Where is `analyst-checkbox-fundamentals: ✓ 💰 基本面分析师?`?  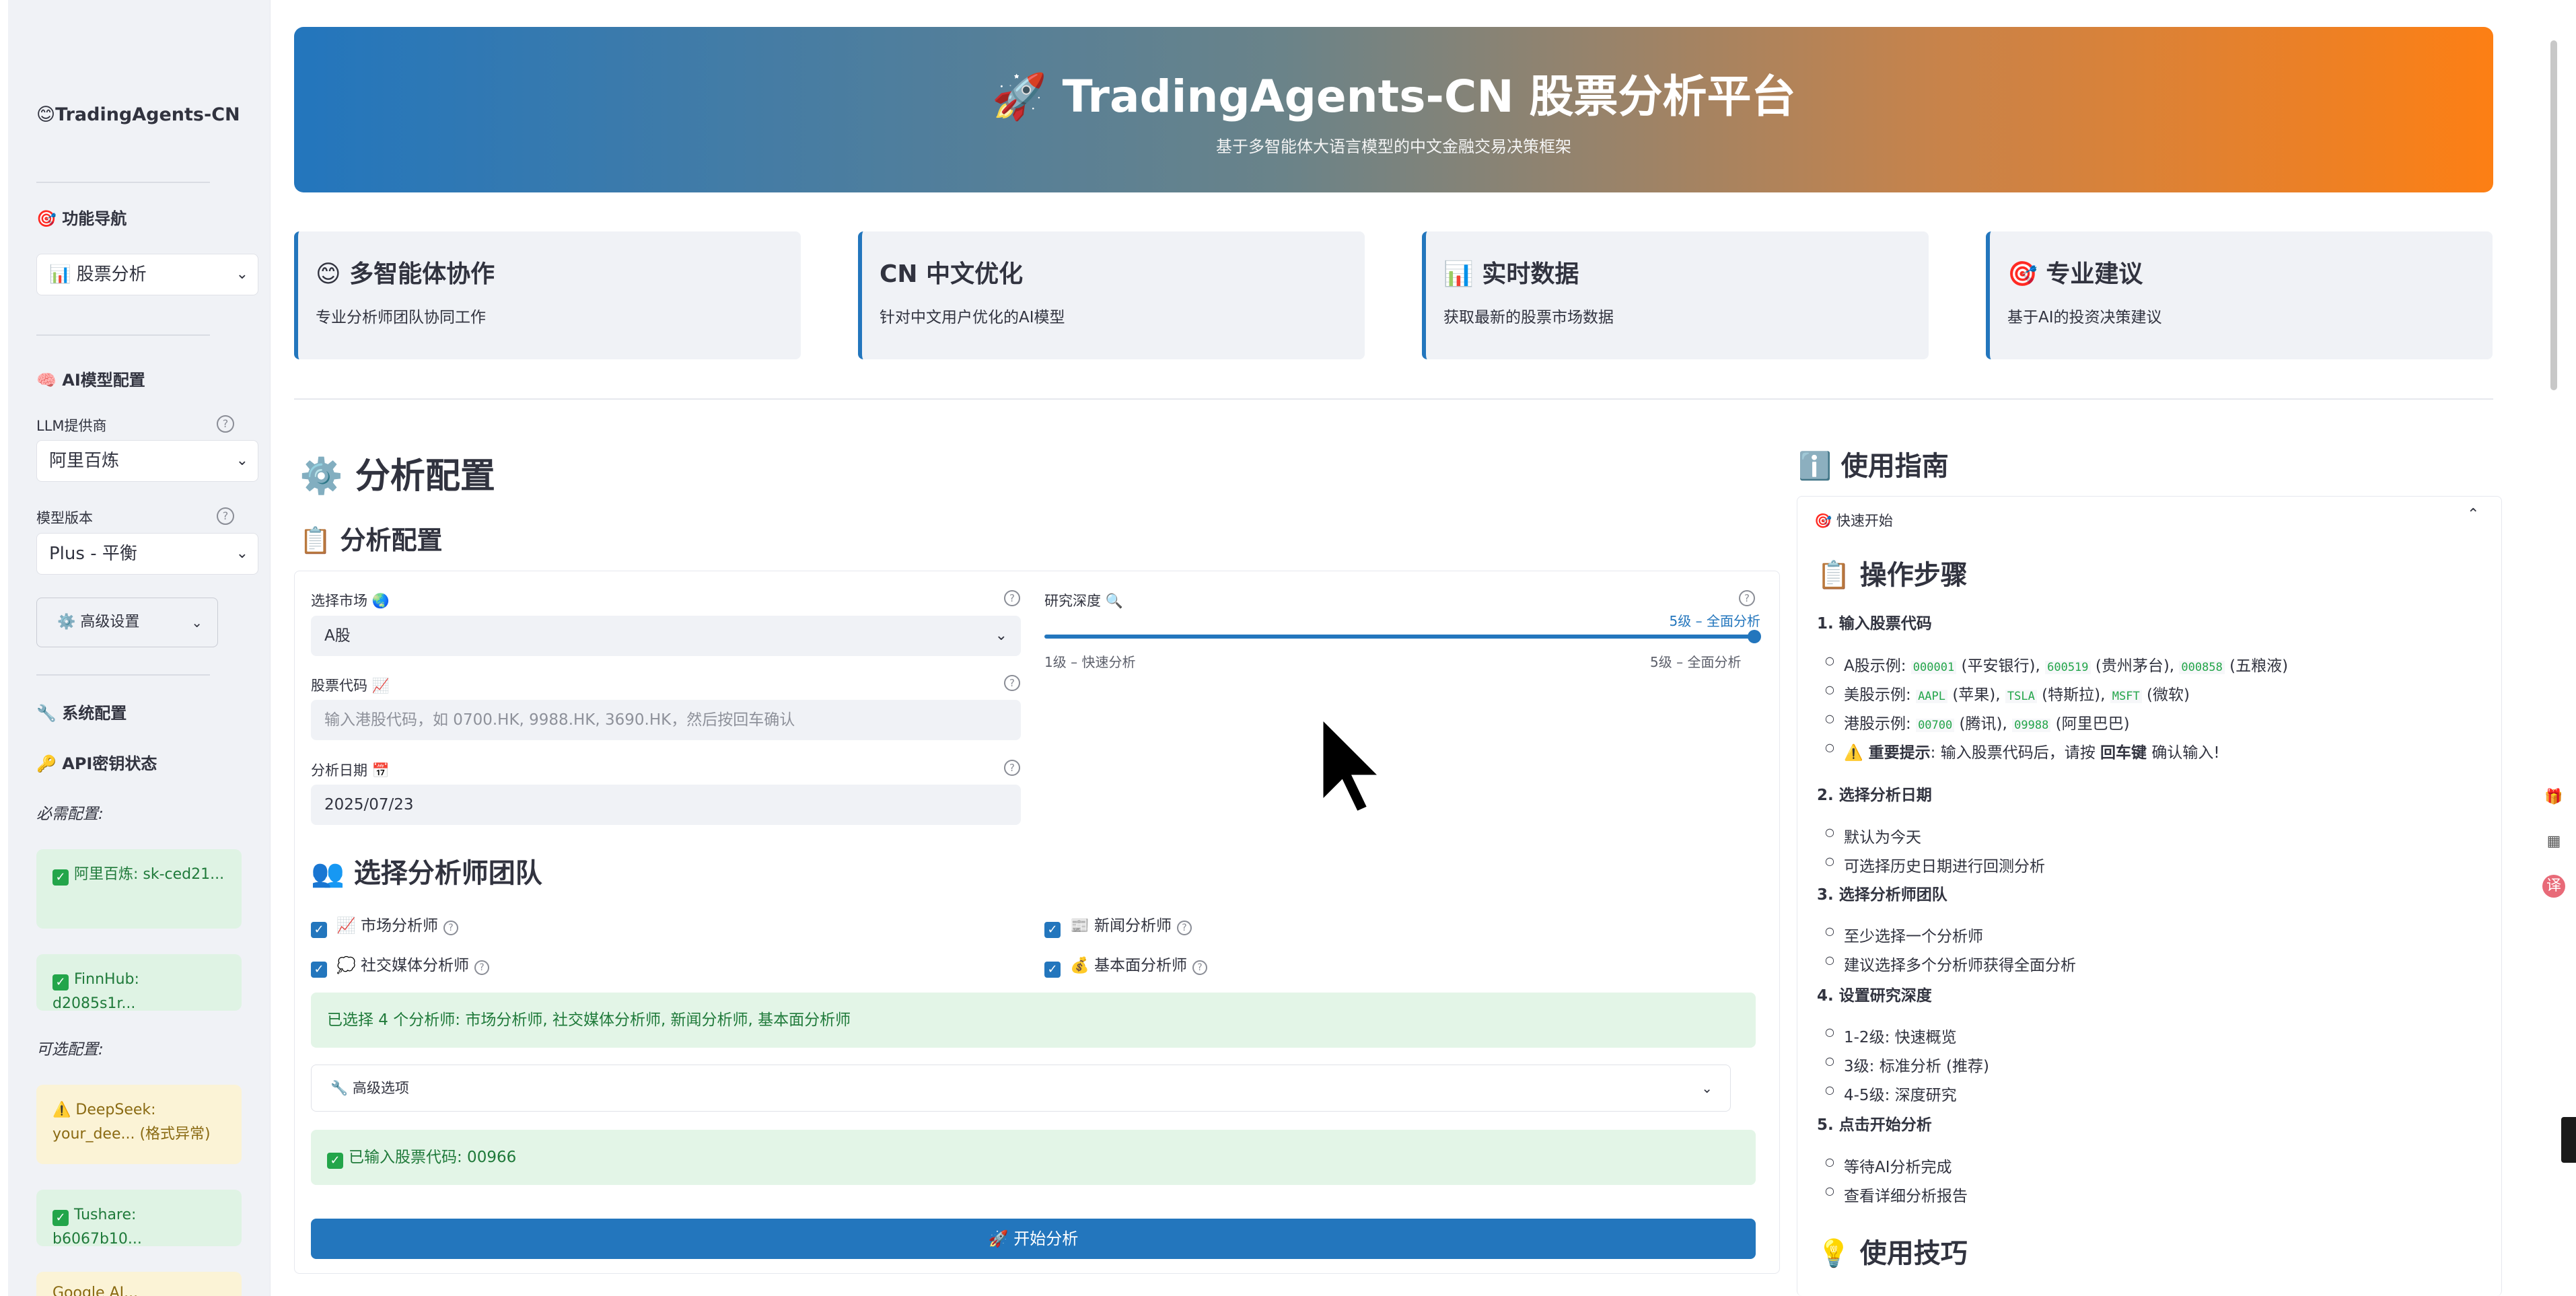
analyst-checkbox-fundamentals: ✓ 💰 基本面分析师? is located at coordinates (1125, 965).